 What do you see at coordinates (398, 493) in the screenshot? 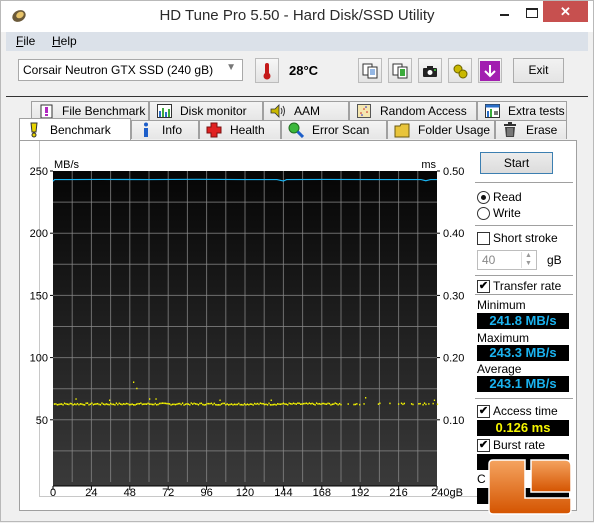
I see `x-tick-label: 216` at bounding box center [398, 493].